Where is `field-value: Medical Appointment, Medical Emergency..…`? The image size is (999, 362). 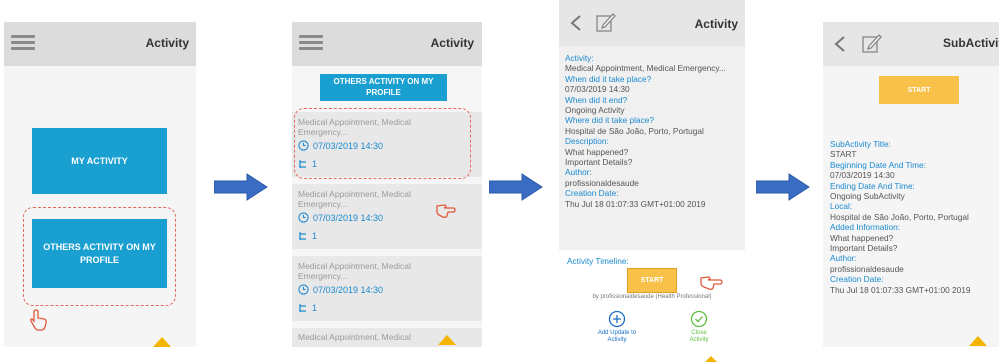 field-value: Medical Appointment, Medical Emergency..… is located at coordinates (645, 68).